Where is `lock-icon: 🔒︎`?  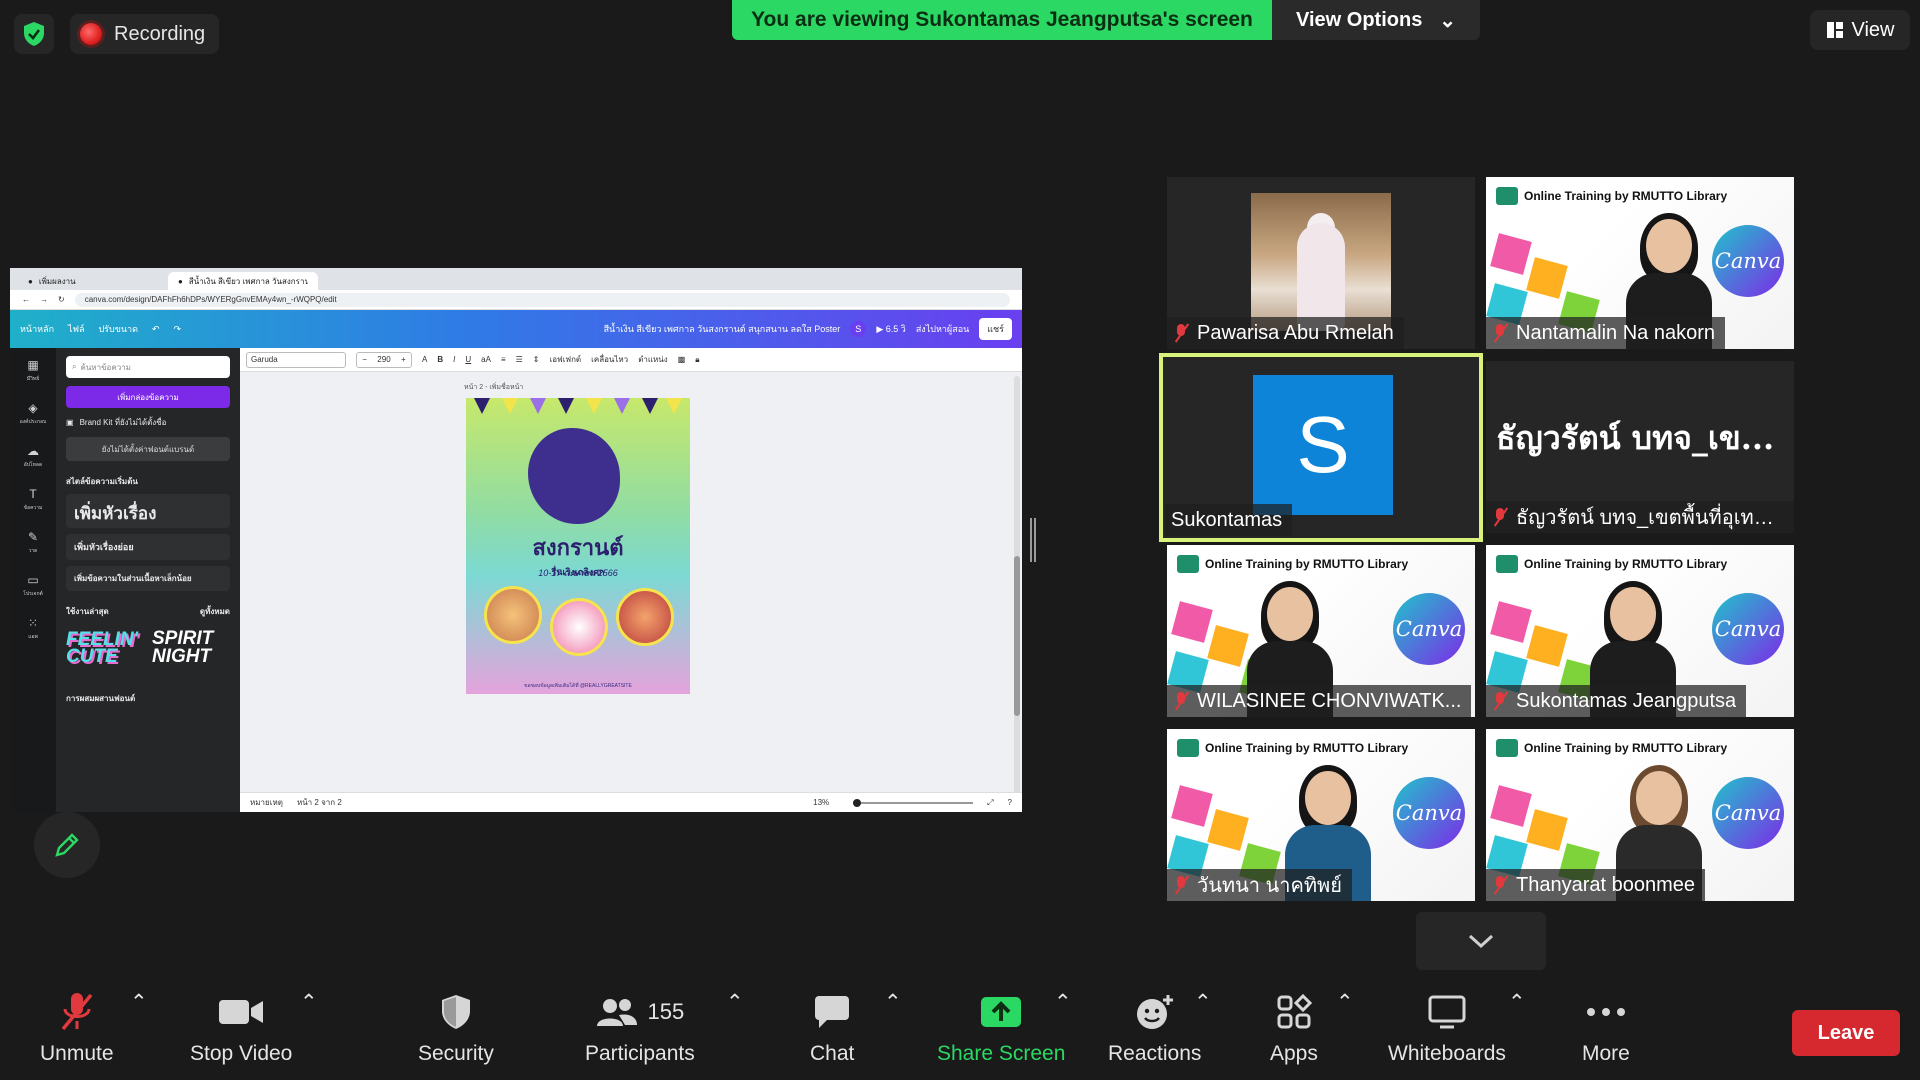 lock-icon: 🔒︎ is located at coordinates (697, 360).